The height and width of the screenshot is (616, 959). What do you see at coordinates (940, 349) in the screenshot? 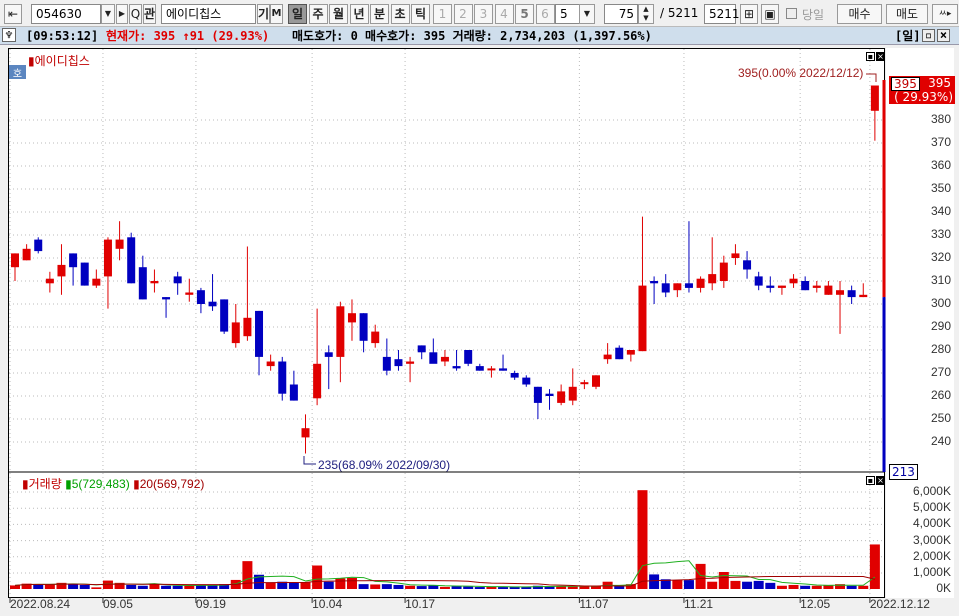
I see `price-tick: 280` at bounding box center [940, 349].